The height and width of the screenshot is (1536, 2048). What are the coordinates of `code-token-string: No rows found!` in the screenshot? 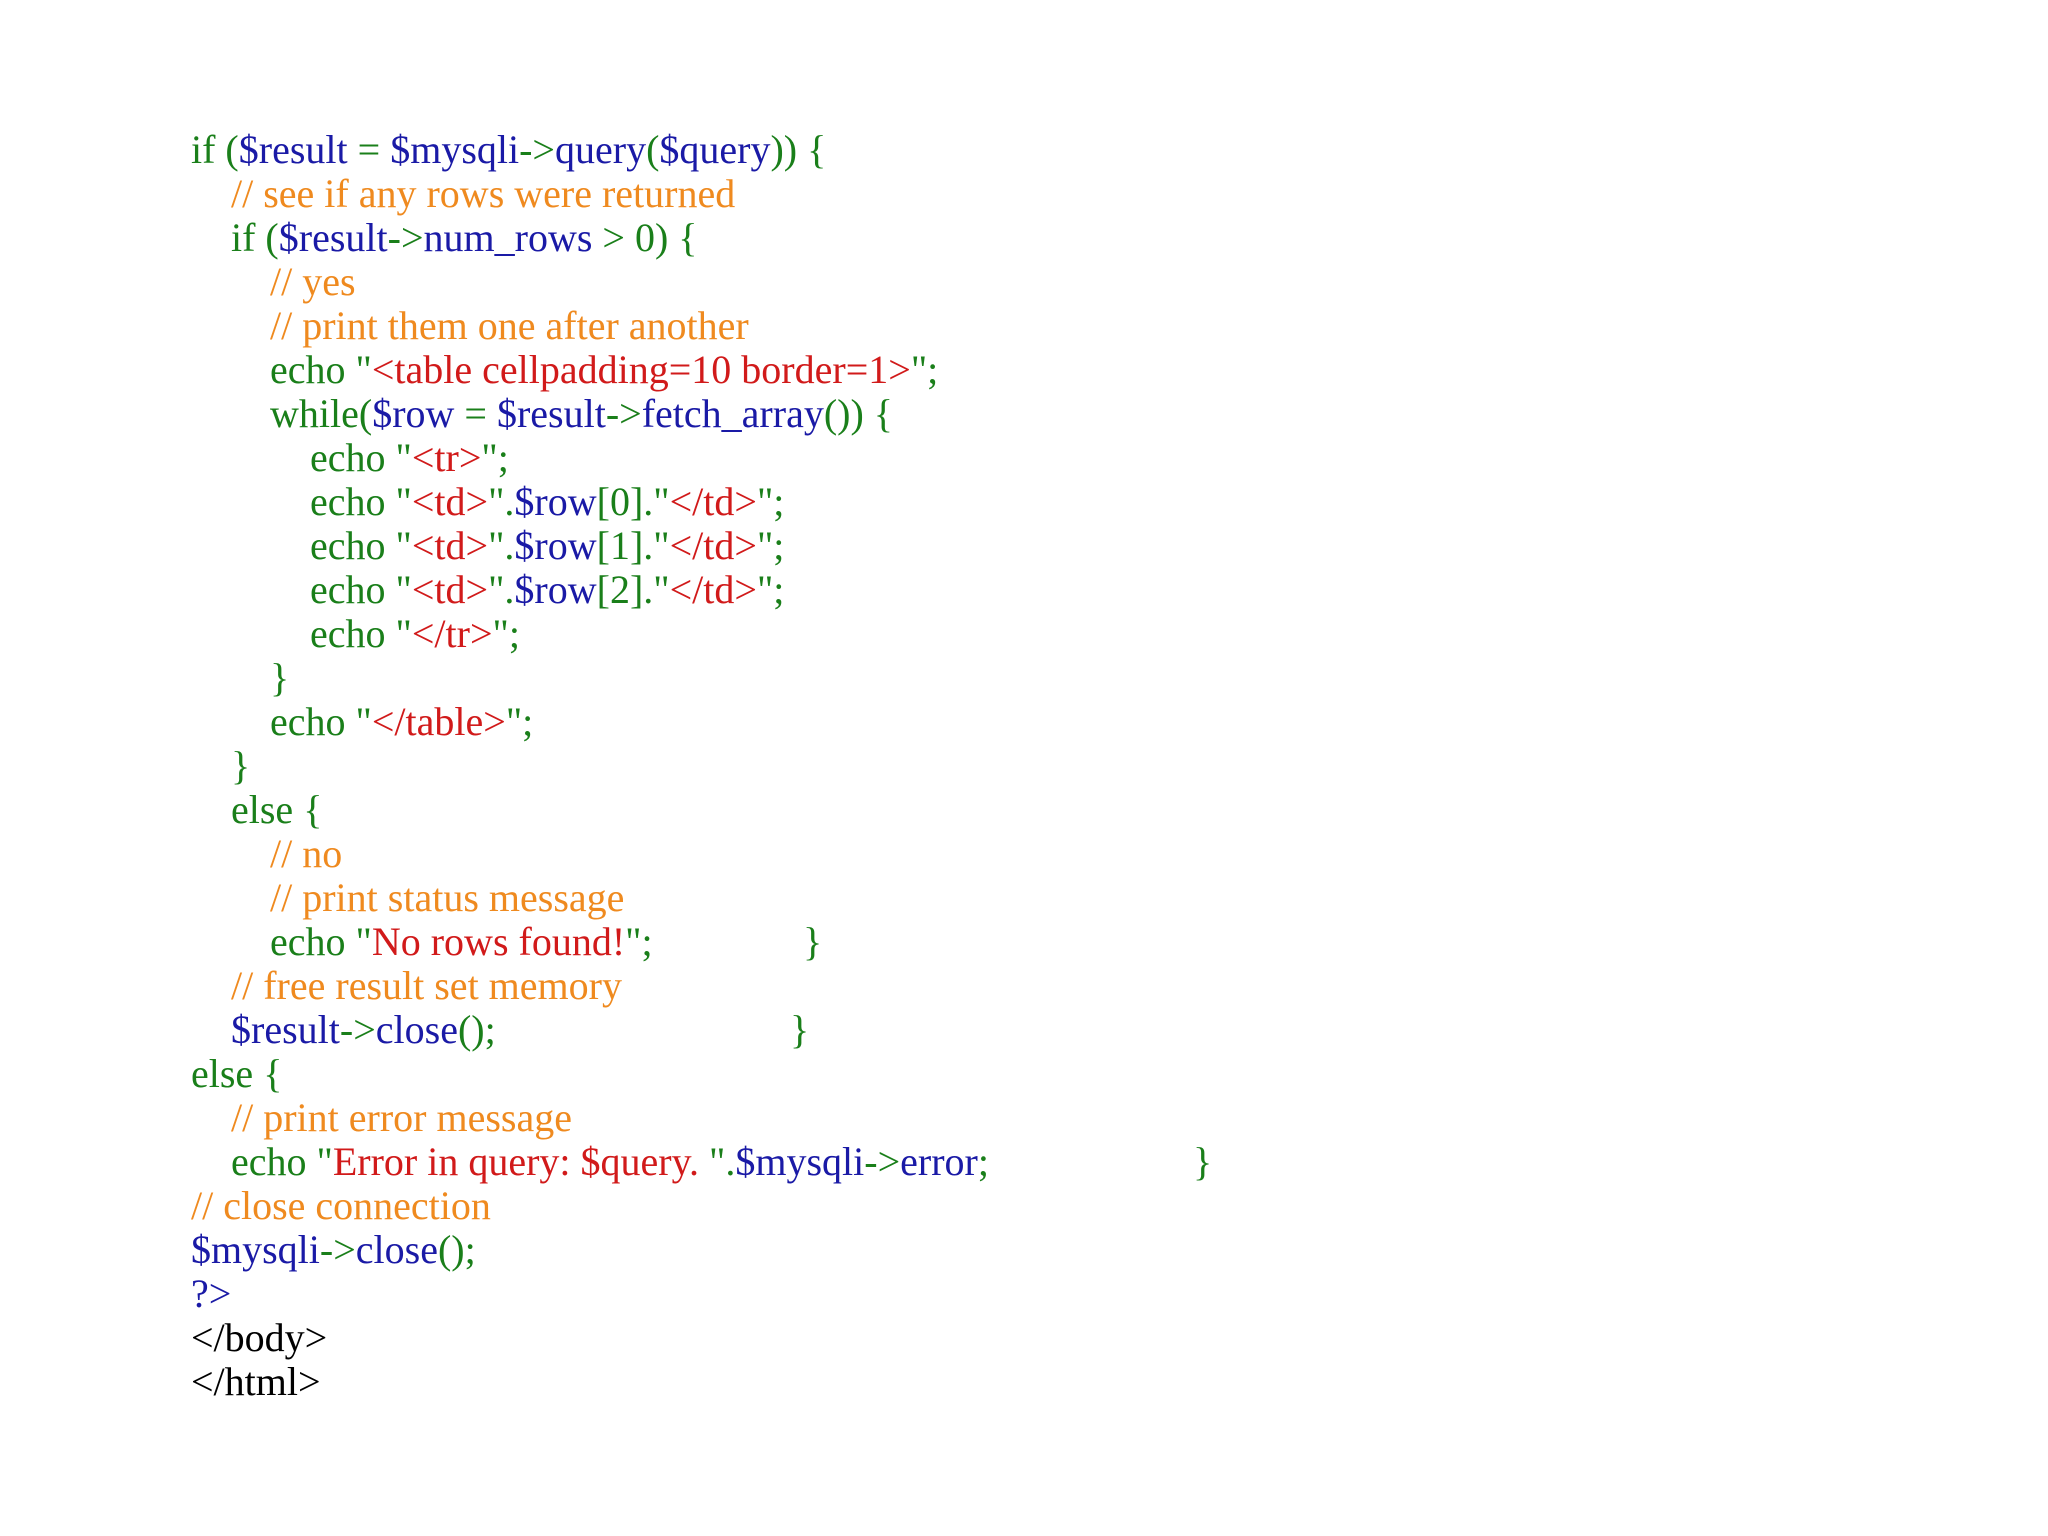 It's located at (498, 941).